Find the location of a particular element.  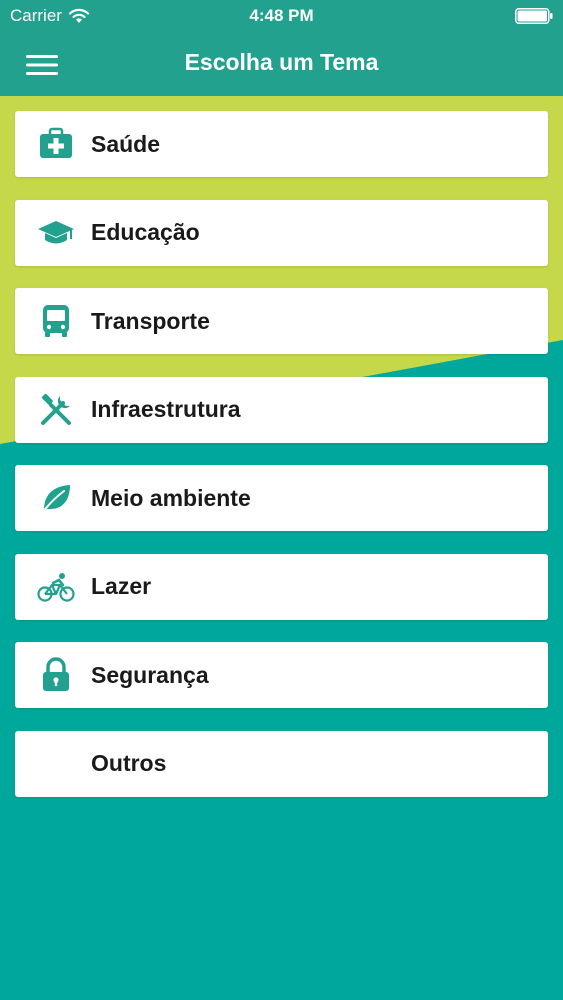

topic-label: Segurança is located at coordinates (150, 674).